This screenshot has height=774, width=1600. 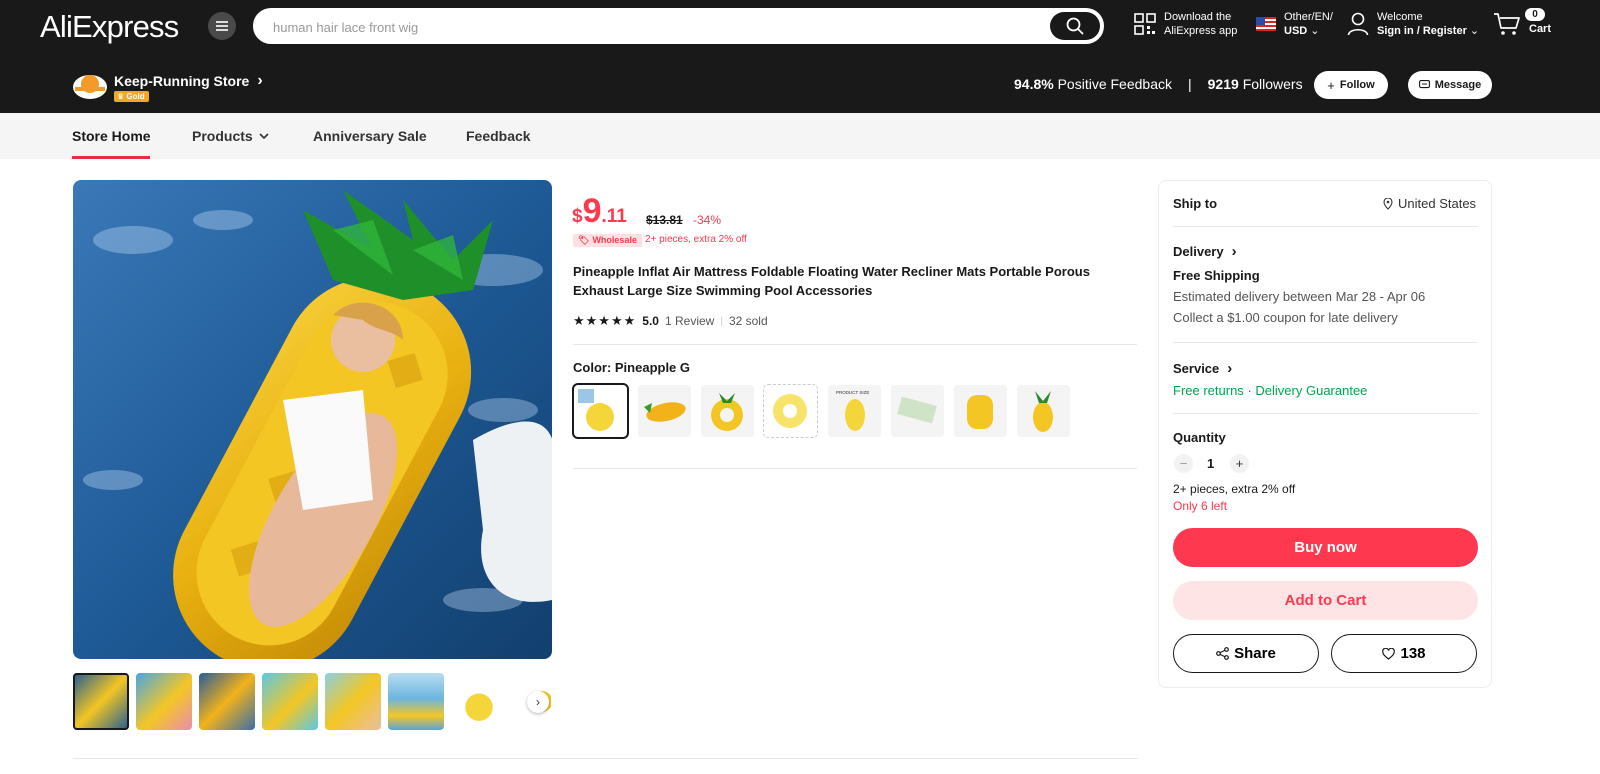 What do you see at coordinates (1311, 390) in the screenshot?
I see `delivery-guarantee: Delivery Guarantee` at bounding box center [1311, 390].